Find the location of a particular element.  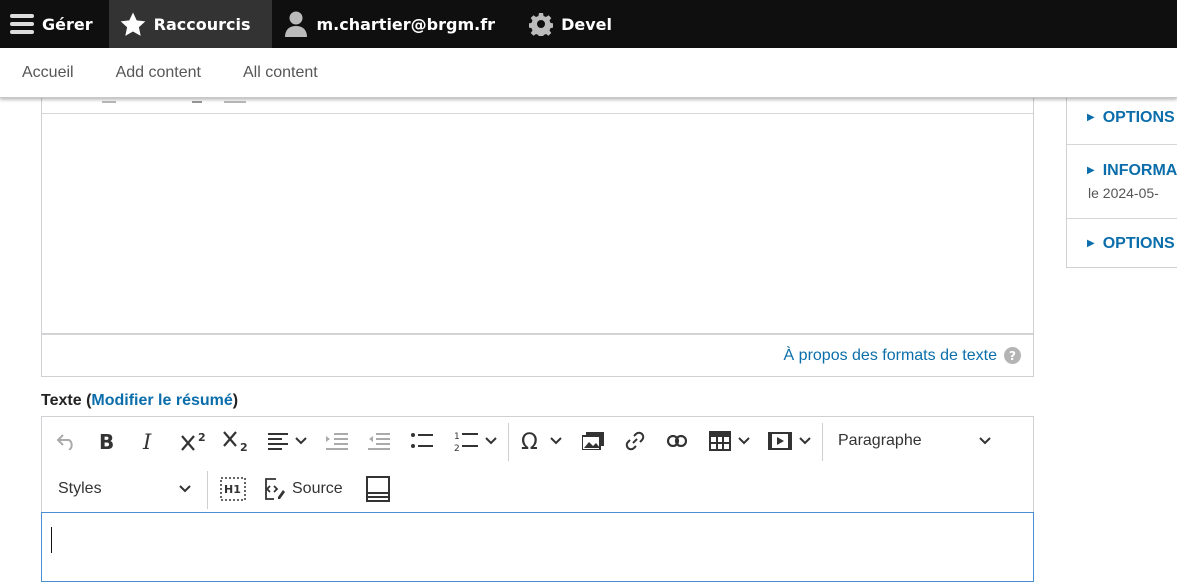

indent-button is located at coordinates (337, 441).